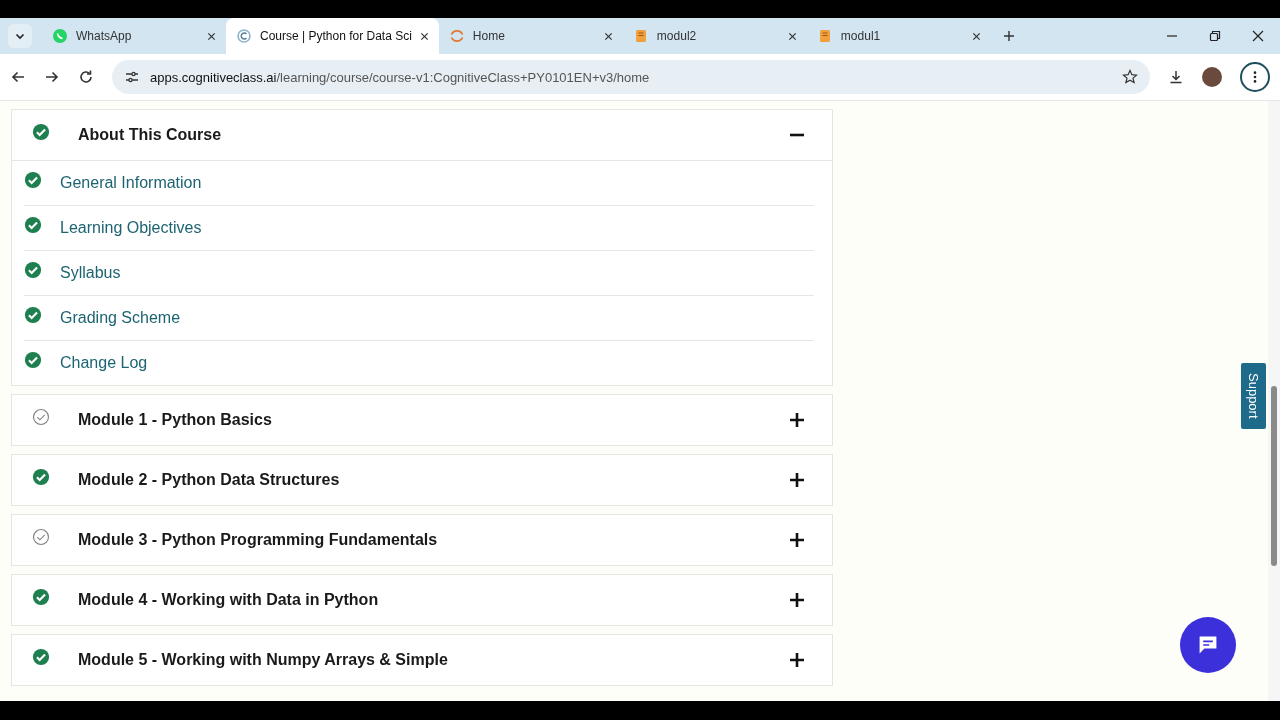 The image size is (1280, 720). I want to click on lesson-link: Syllabus, so click(90, 273).